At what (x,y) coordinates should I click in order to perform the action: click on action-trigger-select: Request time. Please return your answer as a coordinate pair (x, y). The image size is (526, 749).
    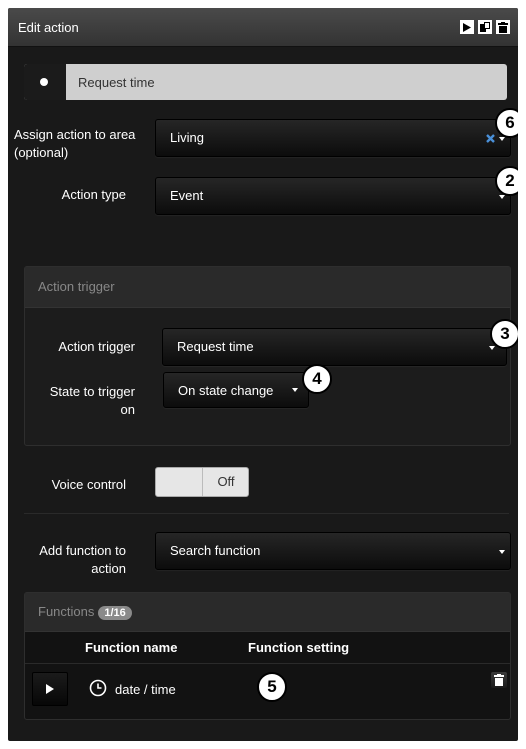
    Looking at the image, I should click on (334, 347).